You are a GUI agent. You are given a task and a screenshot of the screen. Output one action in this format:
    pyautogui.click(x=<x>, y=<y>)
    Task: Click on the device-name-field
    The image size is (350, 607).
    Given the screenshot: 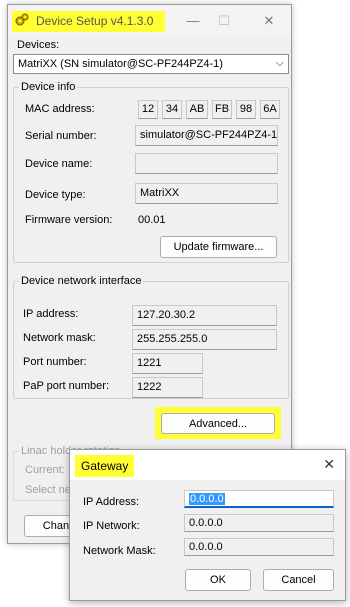 What is the action you would take?
    pyautogui.click(x=206, y=163)
    